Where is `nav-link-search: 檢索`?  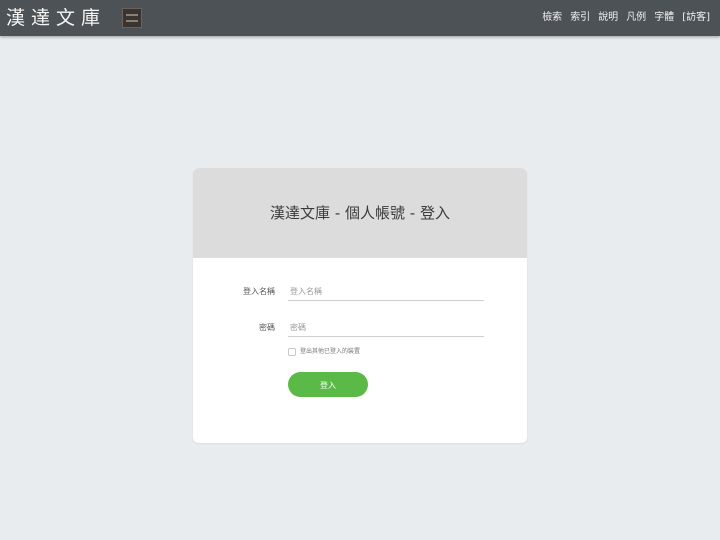
nav-link-search: 檢索 is located at coordinates (552, 18).